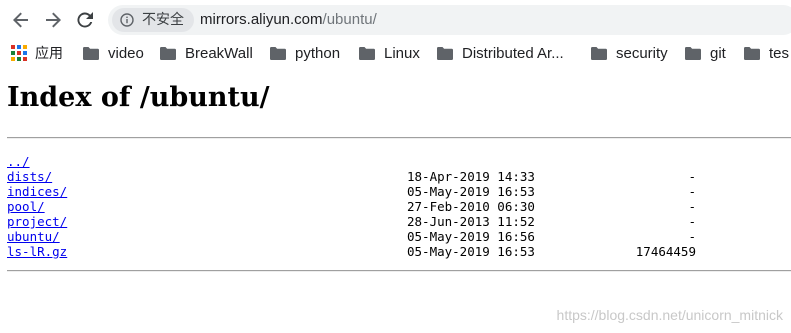  What do you see at coordinates (163, 20) in the screenshot?
I see `security-label: 不安全` at bounding box center [163, 20].